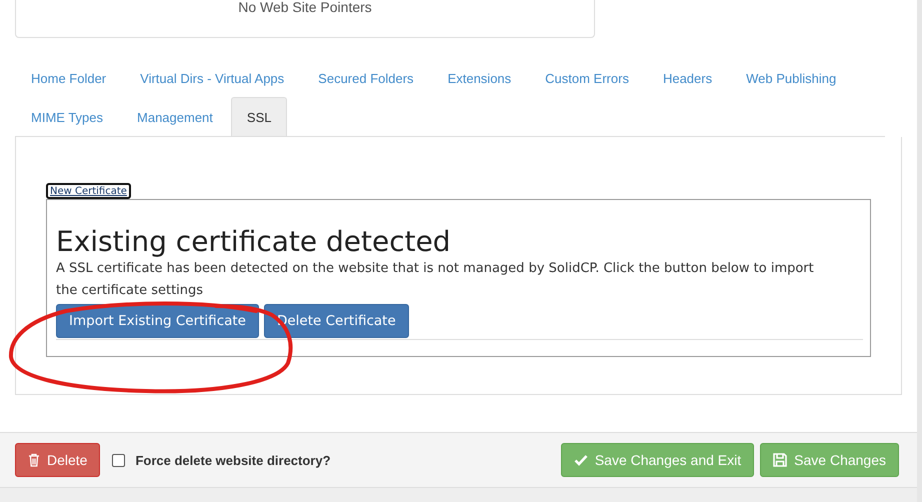 The height and width of the screenshot is (502, 922). What do you see at coordinates (212, 77) in the screenshot?
I see `tab: Virtual Dirs - Virtual Apps` at bounding box center [212, 77].